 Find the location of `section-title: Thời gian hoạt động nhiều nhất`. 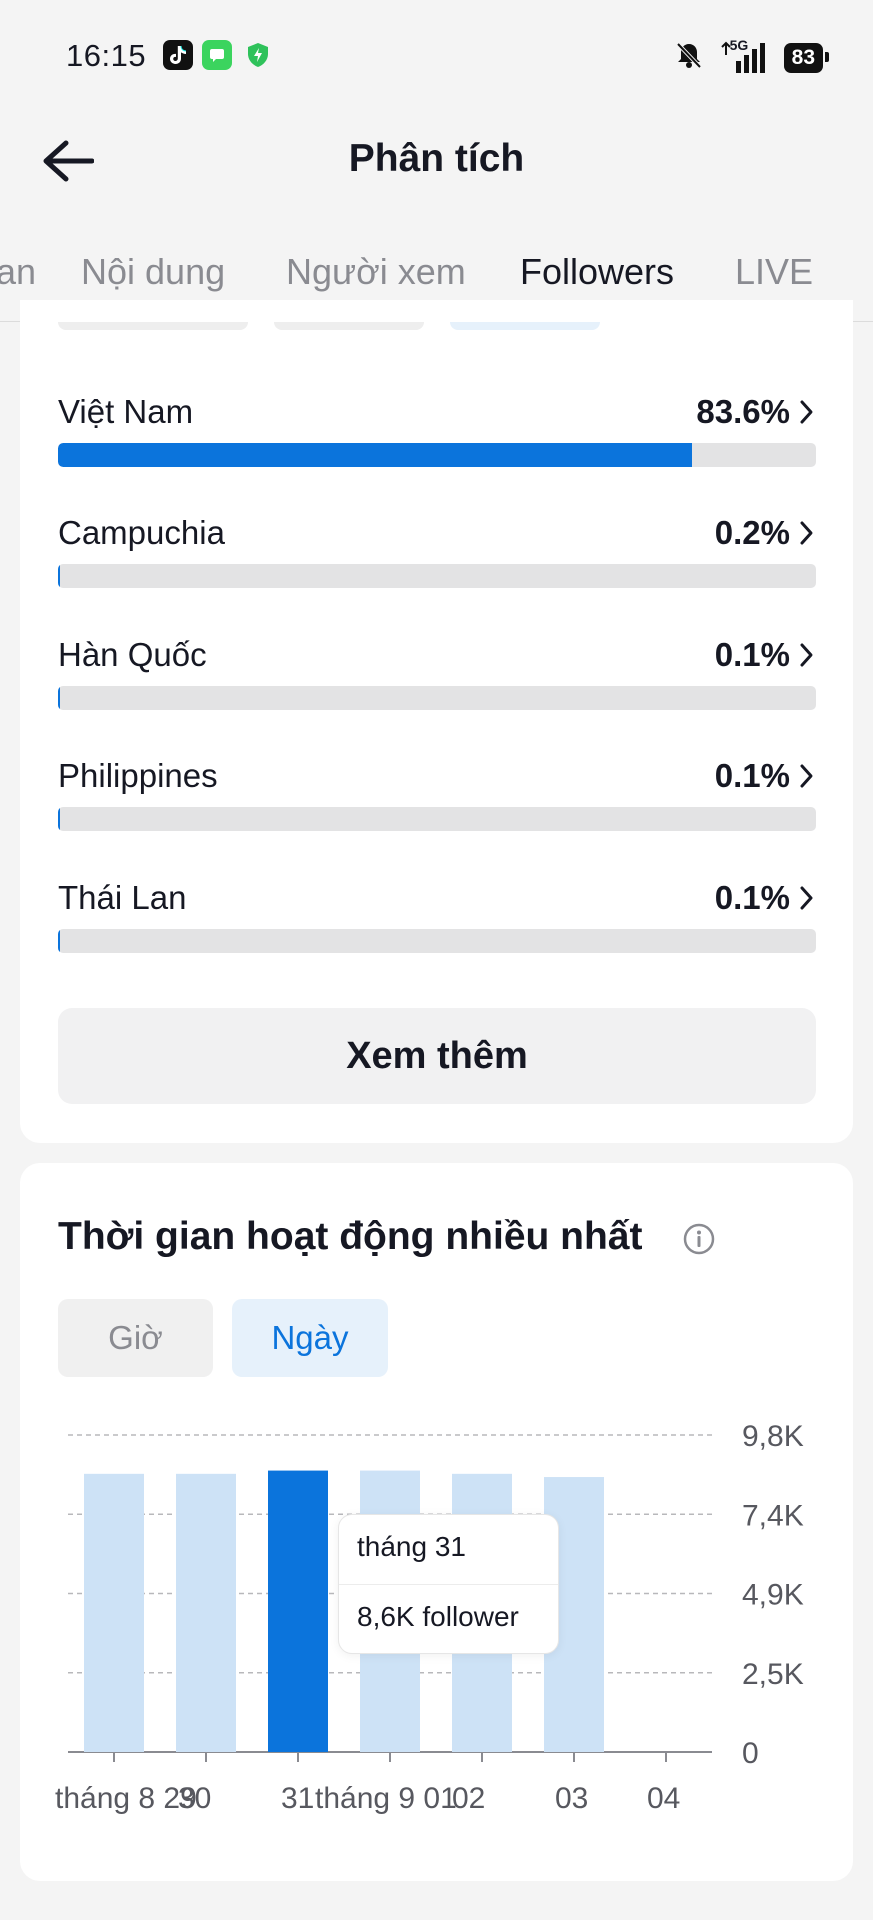

section-title: Thời gian hoạt động nhiều nhất is located at coordinates (350, 1236).